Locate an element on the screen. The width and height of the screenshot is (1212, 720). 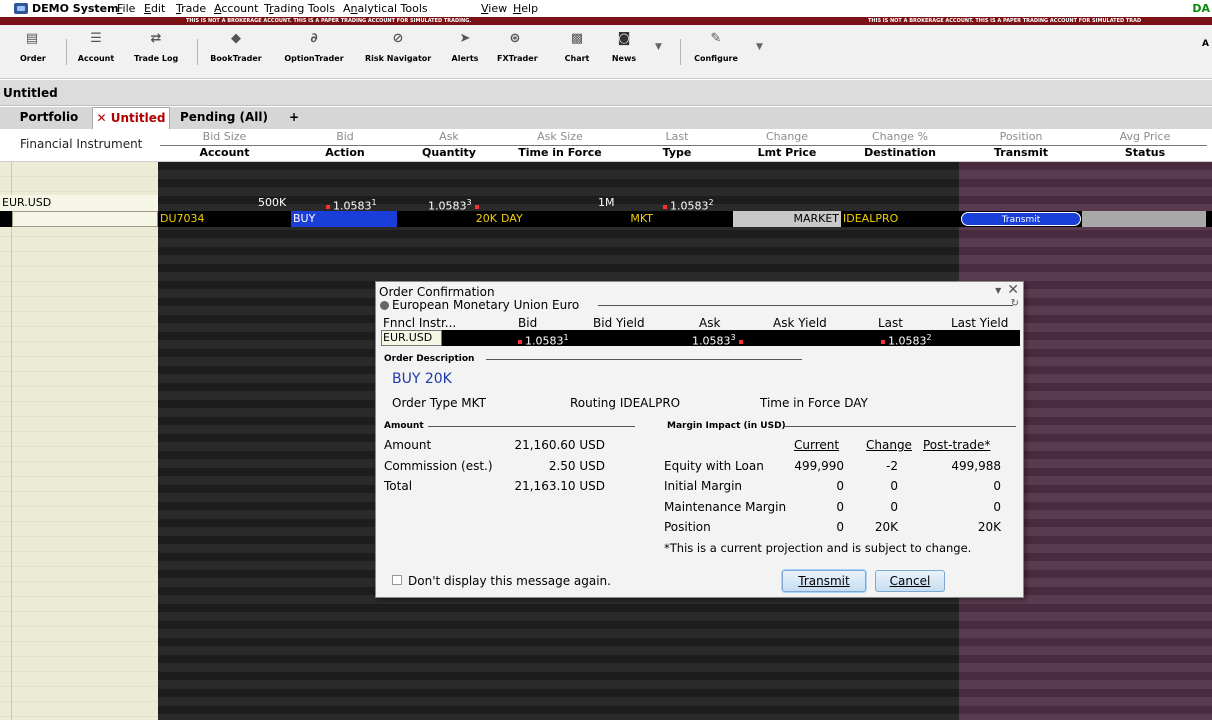
col-action: Action is located at coordinates (345, 152).